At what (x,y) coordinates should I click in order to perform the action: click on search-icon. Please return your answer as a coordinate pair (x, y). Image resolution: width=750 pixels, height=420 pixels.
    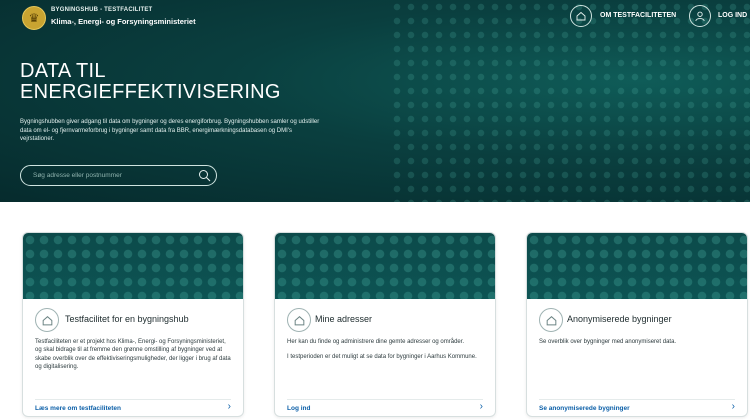
    Looking at the image, I should click on (204, 175).